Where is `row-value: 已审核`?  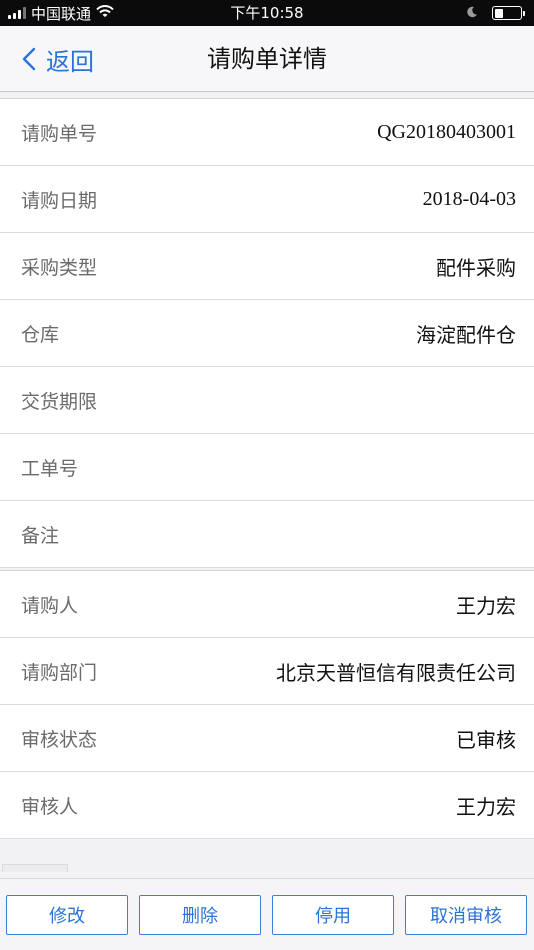 row-value: 已审核 is located at coordinates (486, 739).